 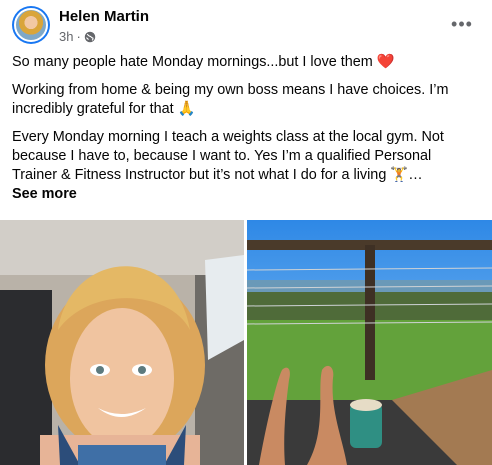 I want to click on author-avatar, so click(x=31, y=25).